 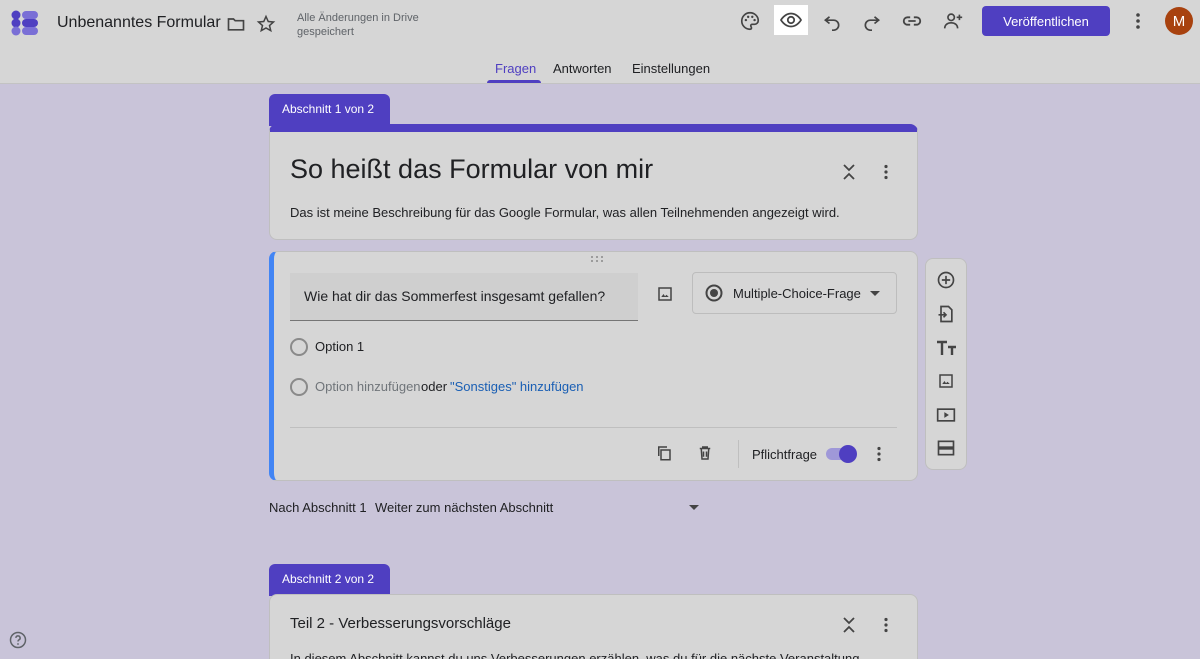 What do you see at coordinates (471, 169) in the screenshot?
I see `form-title: So heißt das Formular von mir` at bounding box center [471, 169].